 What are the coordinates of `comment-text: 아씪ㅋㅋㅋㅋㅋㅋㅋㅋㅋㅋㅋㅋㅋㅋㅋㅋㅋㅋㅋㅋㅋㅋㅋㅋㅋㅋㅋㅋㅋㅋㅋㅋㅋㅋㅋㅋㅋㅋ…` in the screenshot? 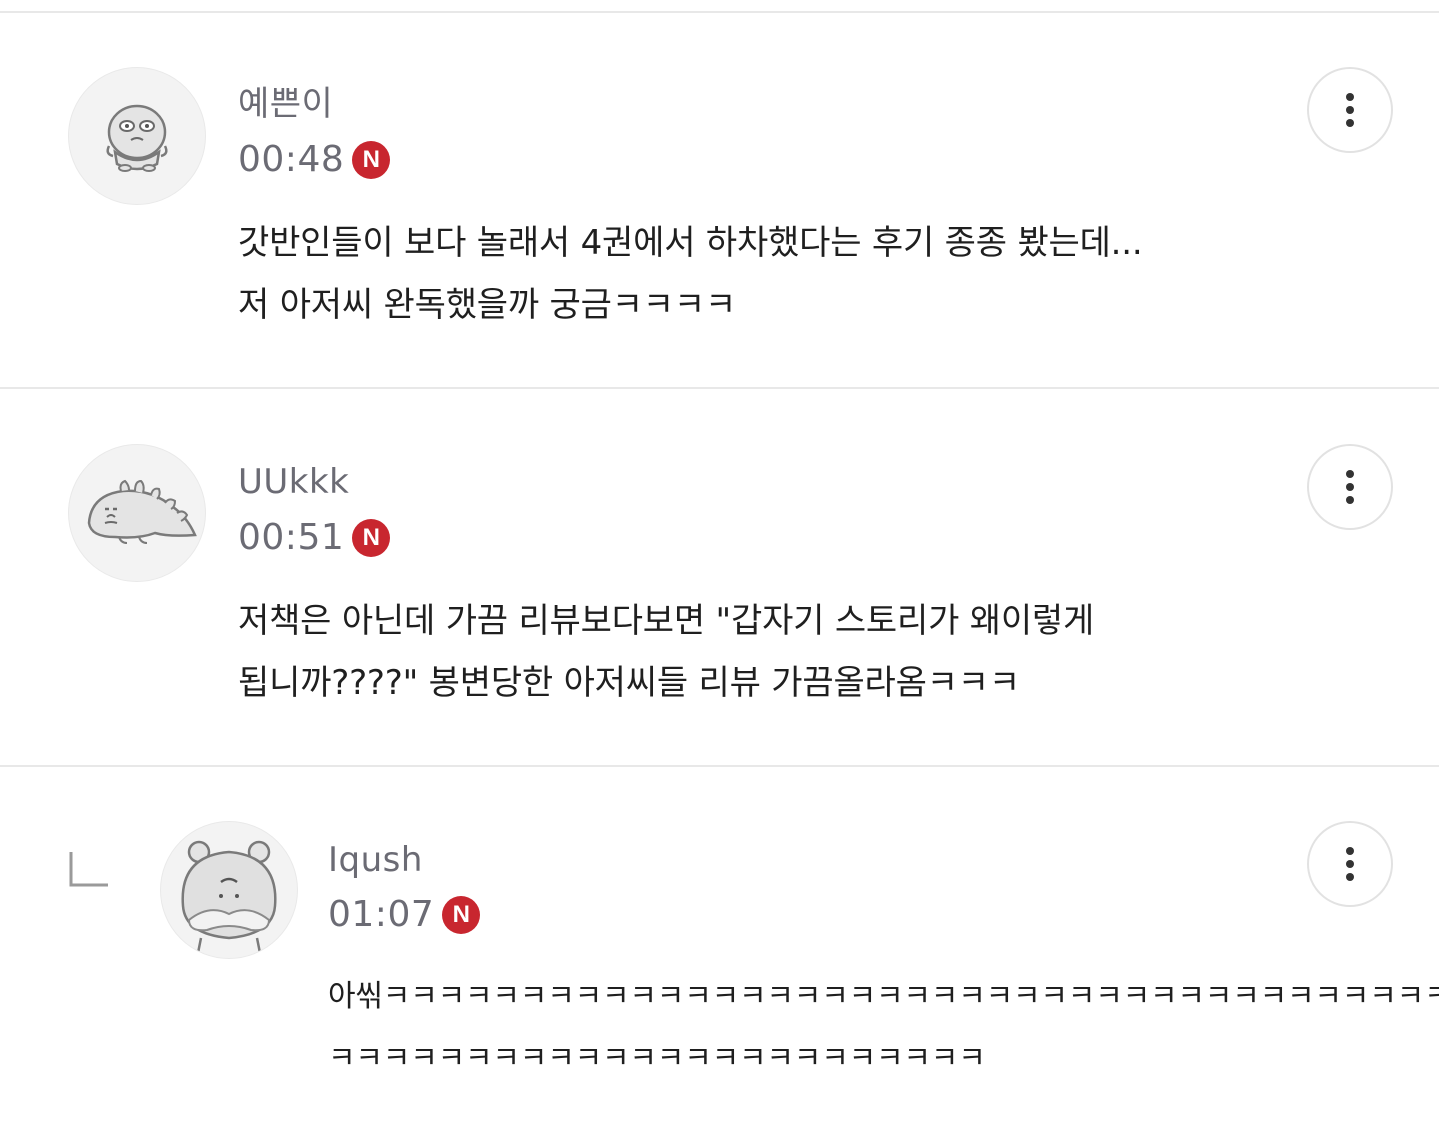 It's located at (883, 1028).